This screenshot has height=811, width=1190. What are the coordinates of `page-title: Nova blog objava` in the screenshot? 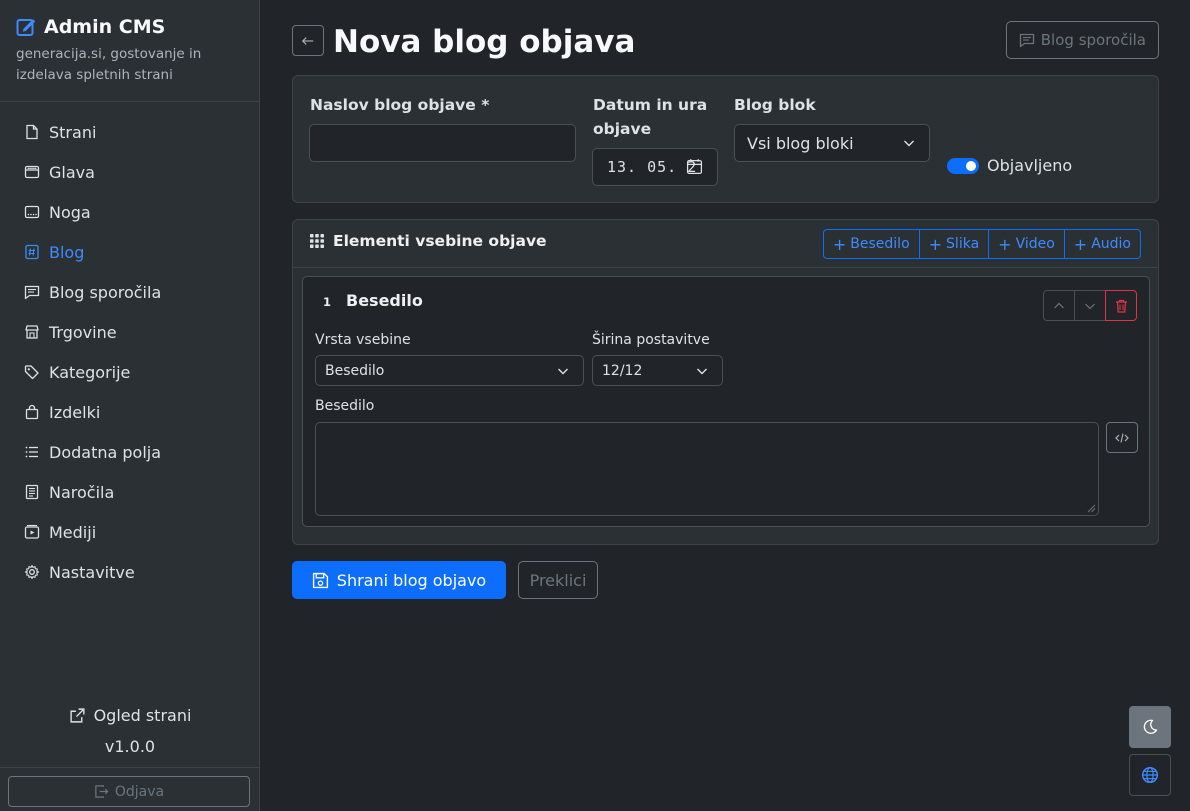 It's located at (484, 42).